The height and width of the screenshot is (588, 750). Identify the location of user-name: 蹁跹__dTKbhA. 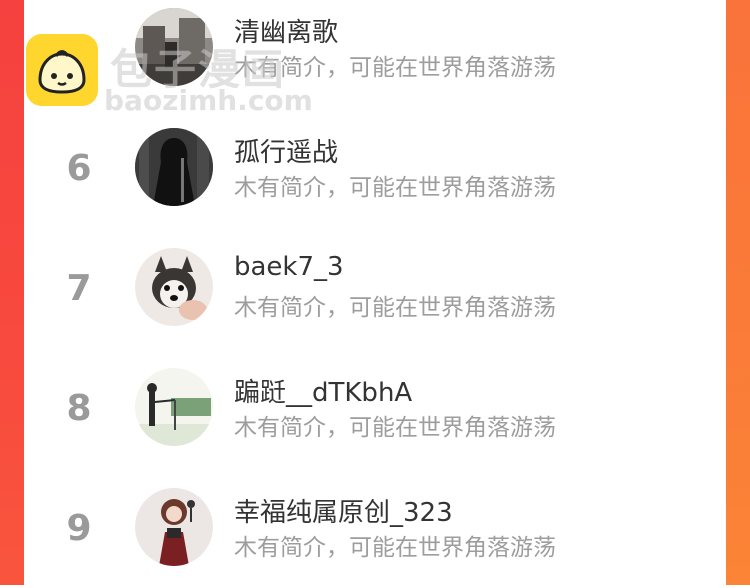
(323, 390).